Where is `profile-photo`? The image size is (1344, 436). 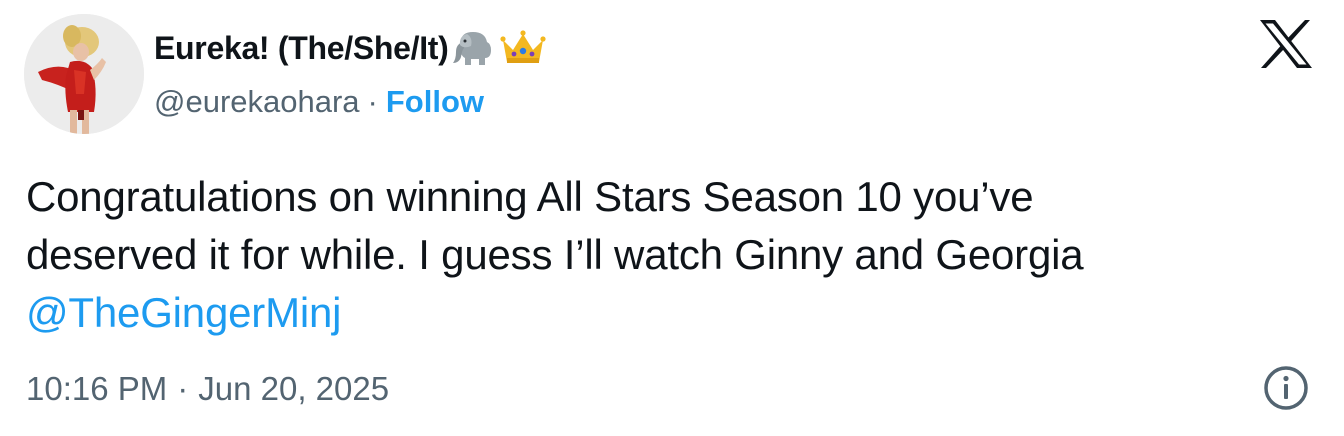
profile-photo is located at coordinates (84, 74).